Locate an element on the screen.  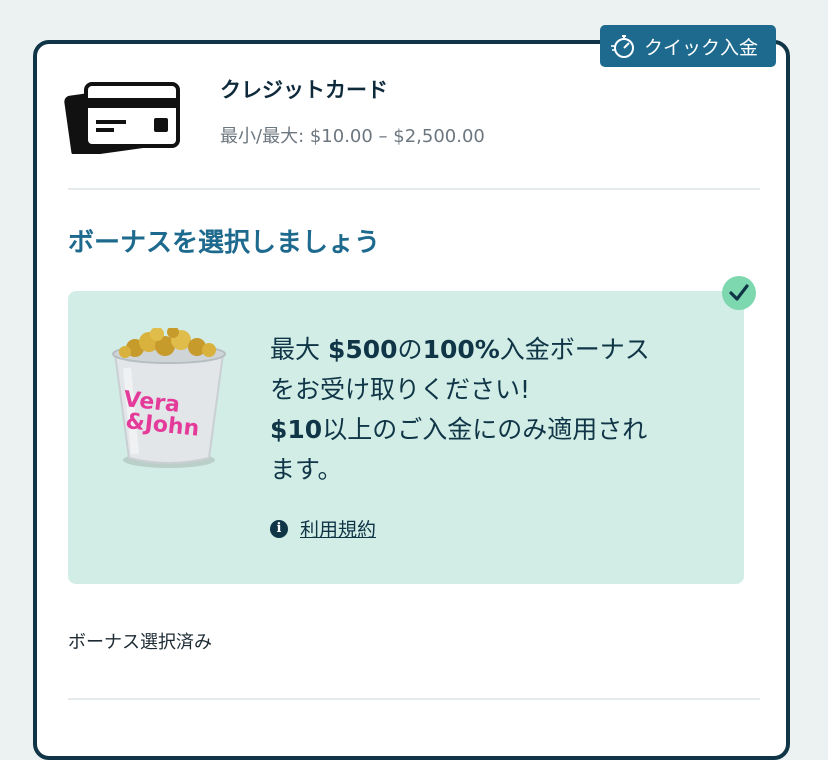
offer-text-receive: をお受け取りください! is located at coordinates (400, 389).